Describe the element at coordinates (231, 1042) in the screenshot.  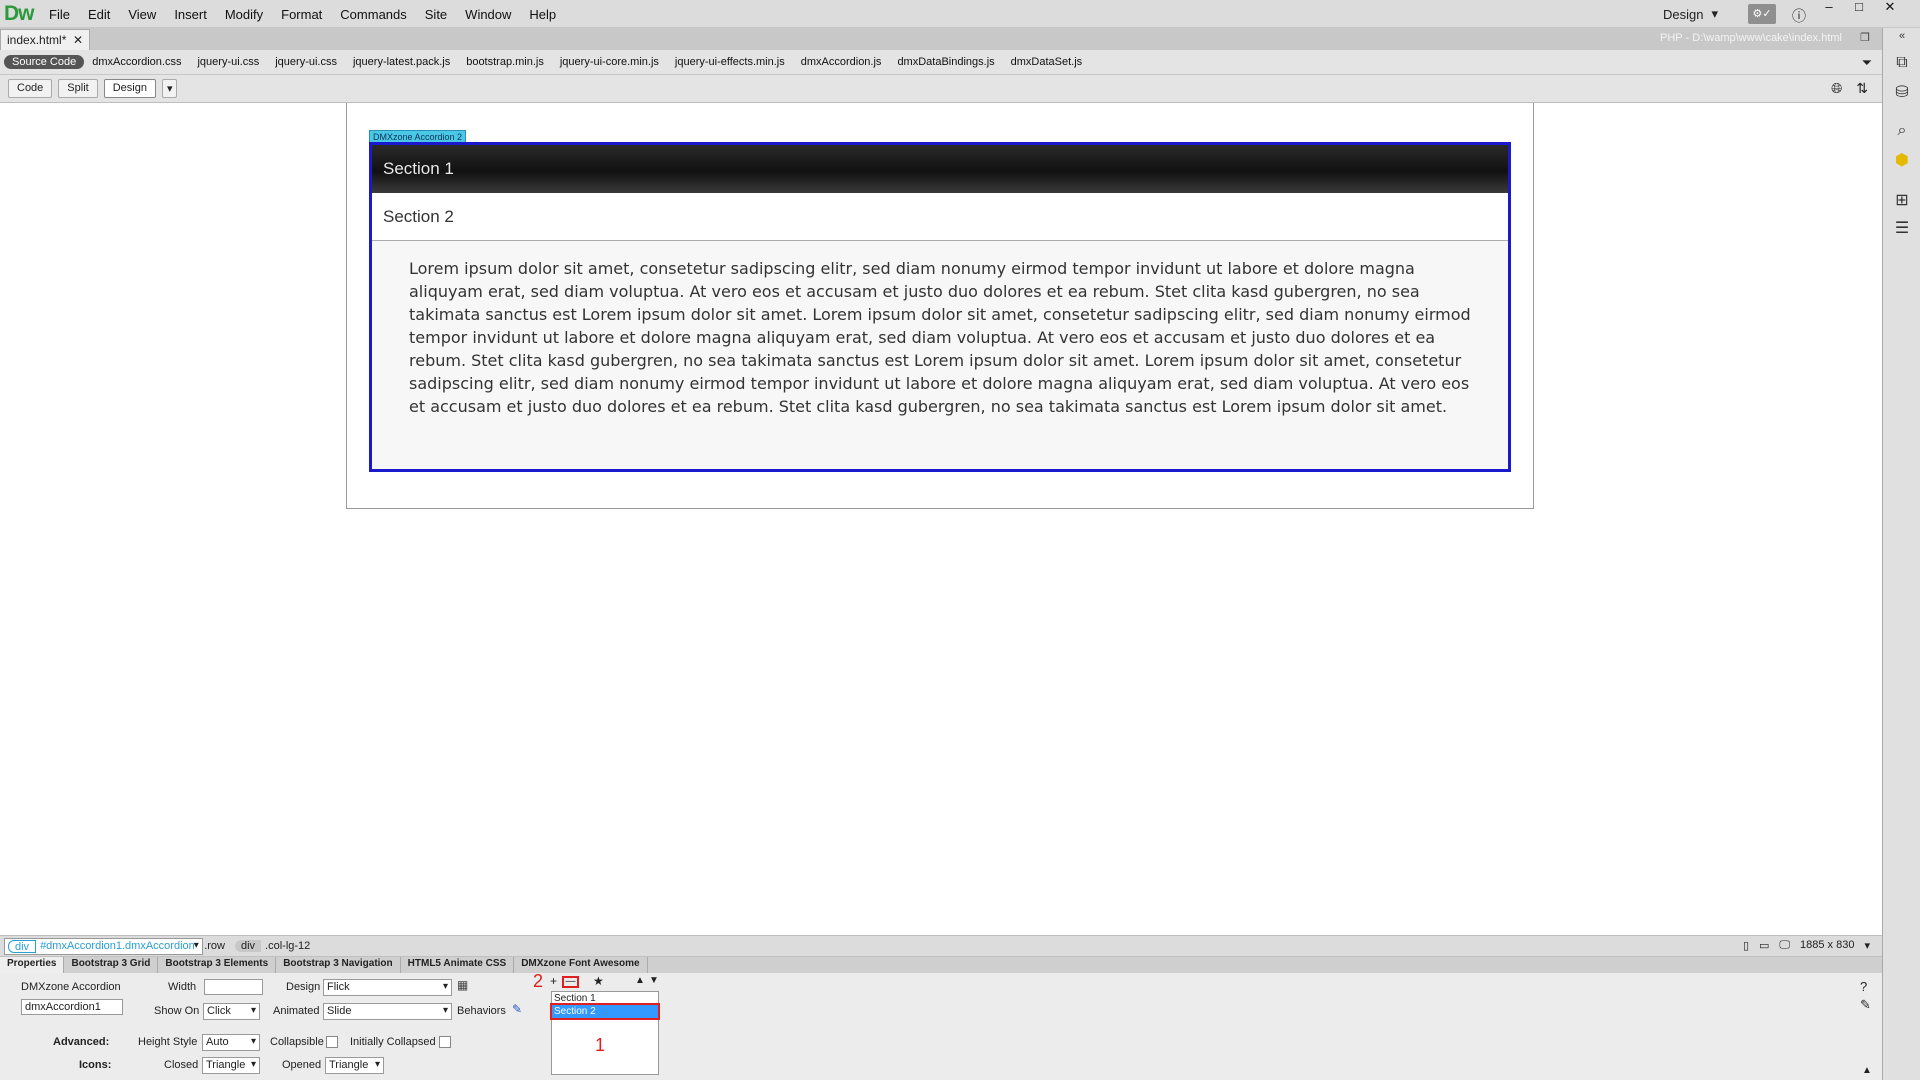
I see `height-style-select: Auto` at that location.